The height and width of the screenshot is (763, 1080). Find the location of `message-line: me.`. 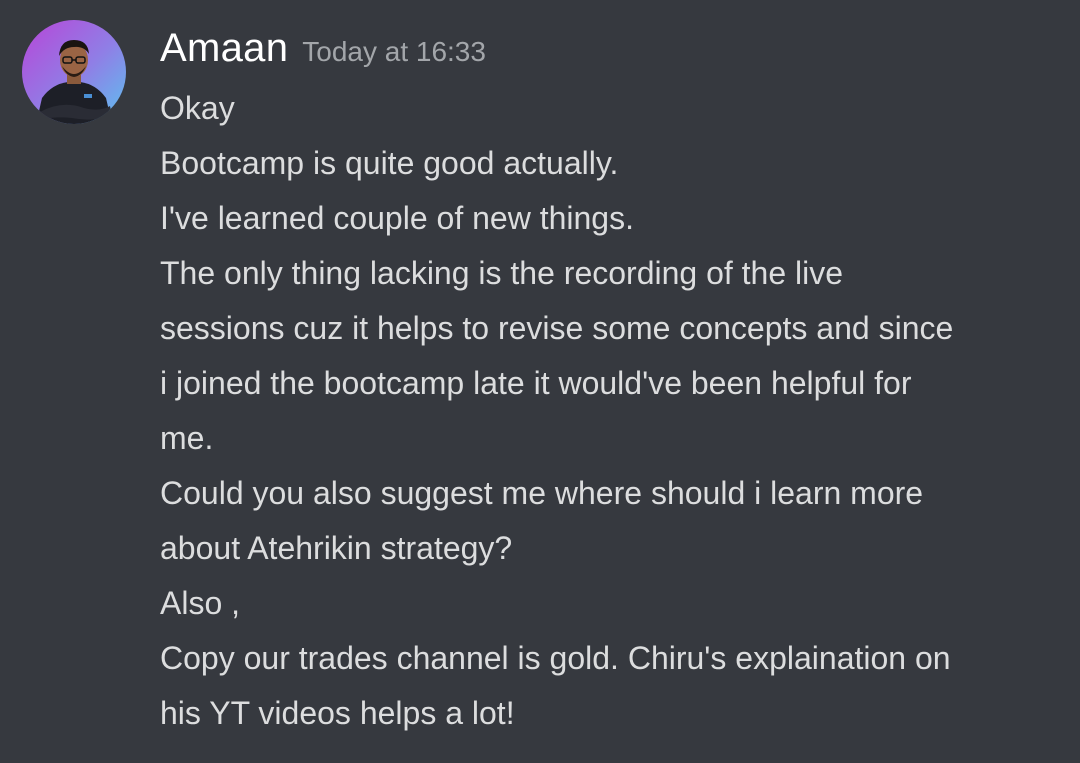

message-line: me. is located at coordinates (187, 438).